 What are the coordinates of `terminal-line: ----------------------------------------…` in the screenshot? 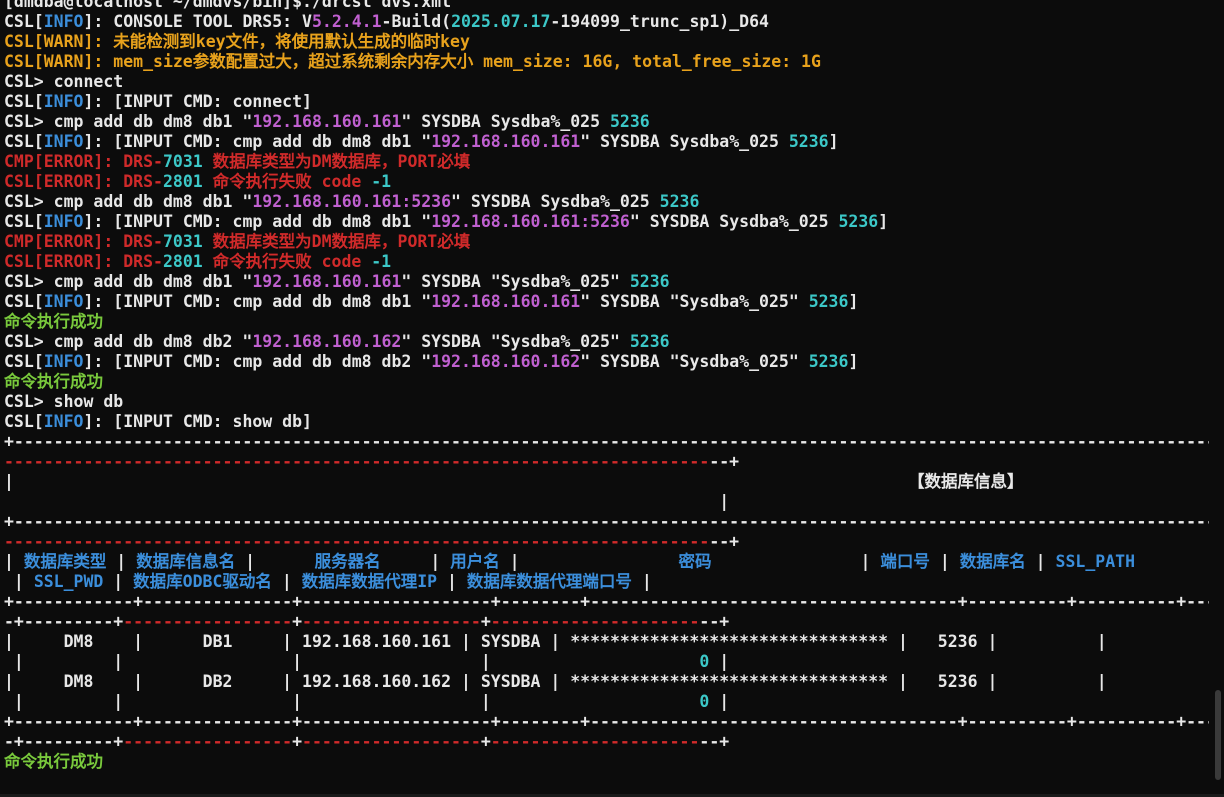 It's located at (606, 462).